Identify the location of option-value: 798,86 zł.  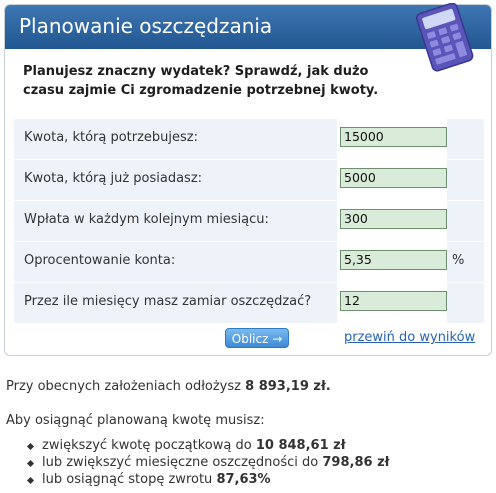
(356, 462).